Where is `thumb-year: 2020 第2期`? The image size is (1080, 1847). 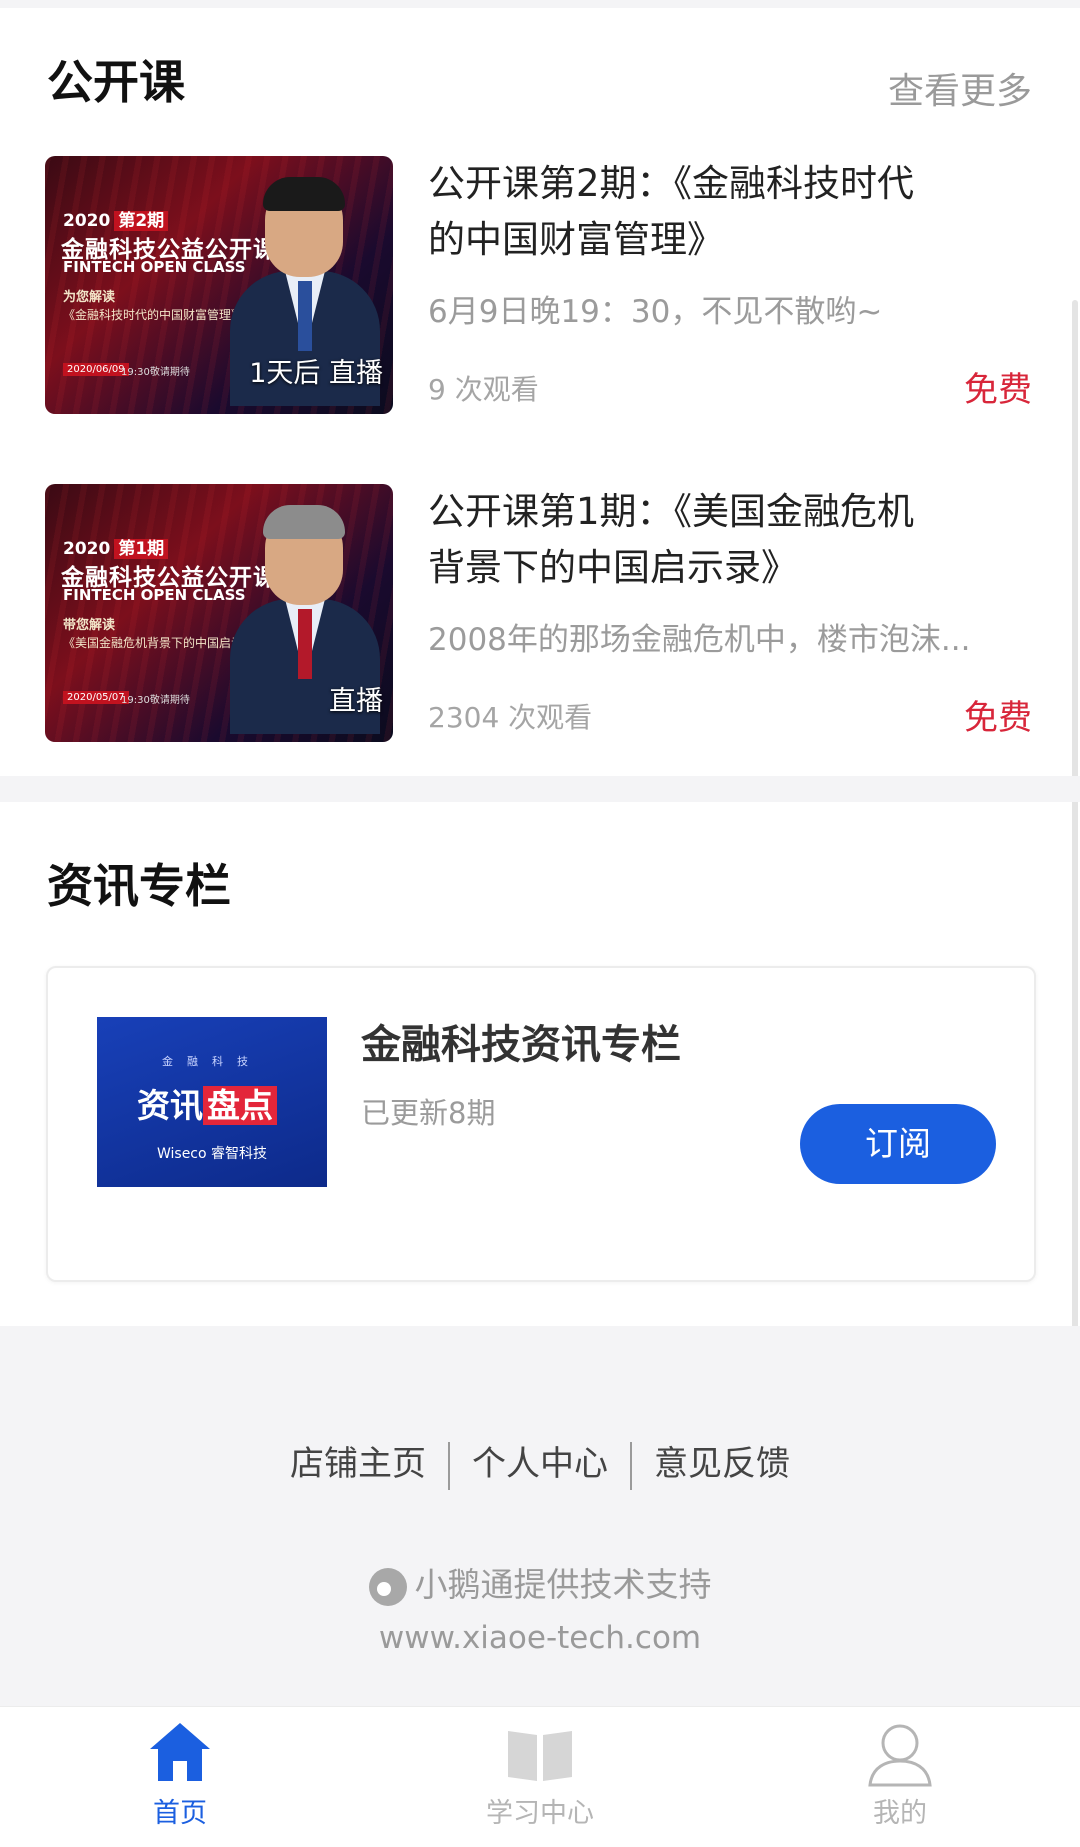
thumb-year: 2020 第2期 is located at coordinates (116, 218).